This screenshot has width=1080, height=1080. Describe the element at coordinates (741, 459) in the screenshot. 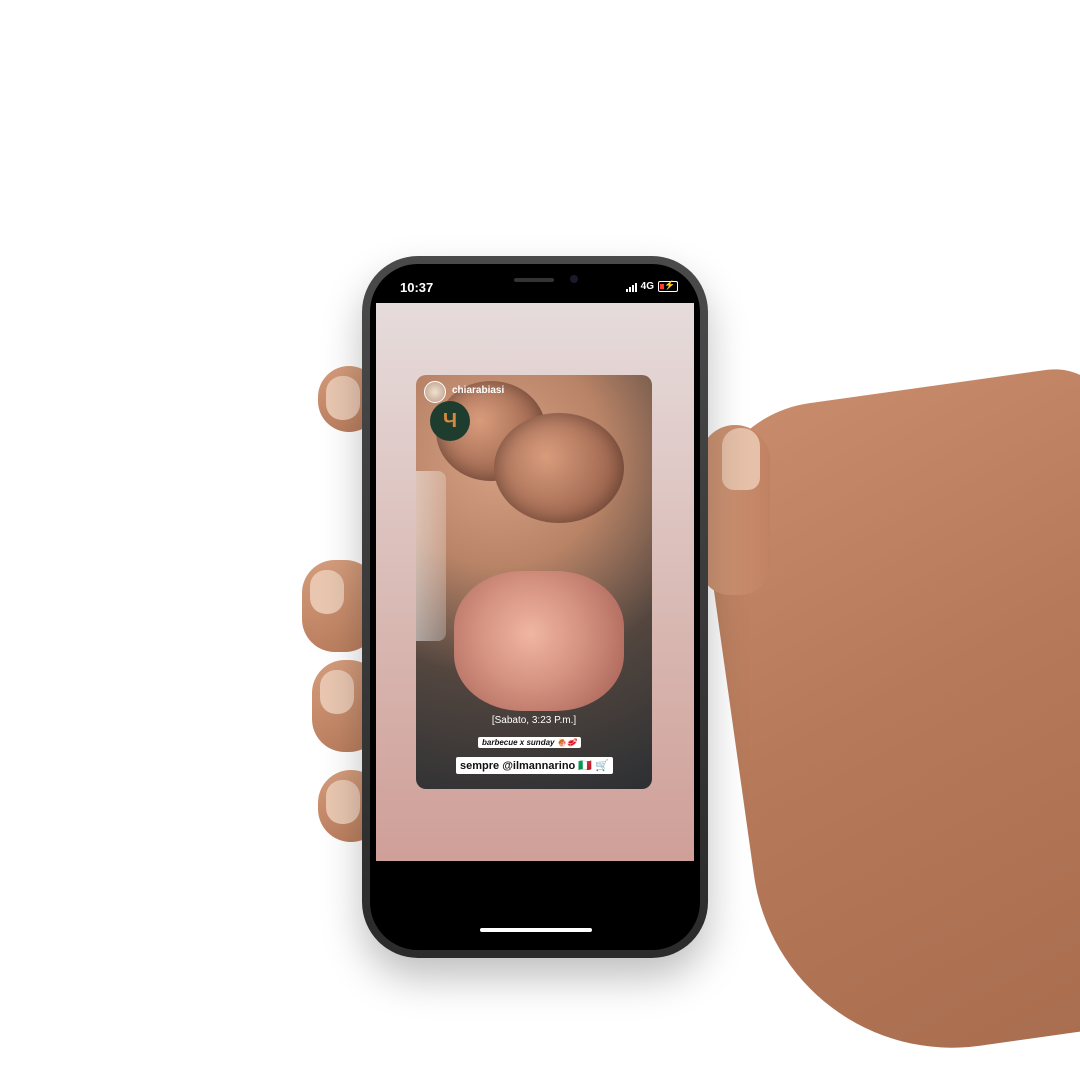

I see `thumb-nail` at that location.